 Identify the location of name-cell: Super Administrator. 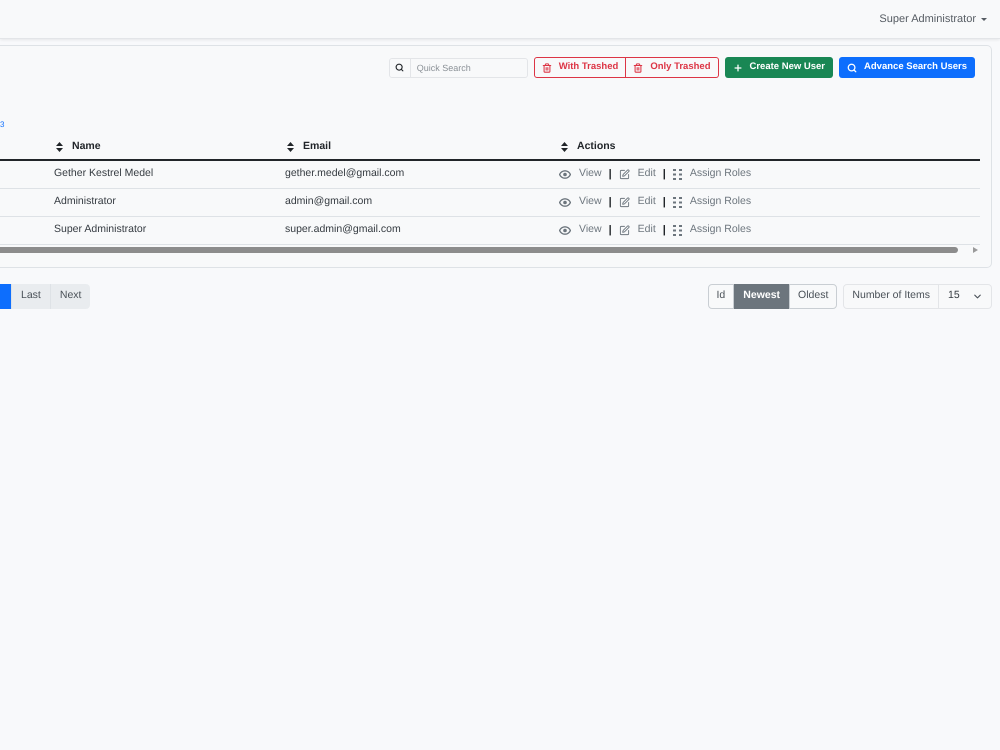
(100, 229).